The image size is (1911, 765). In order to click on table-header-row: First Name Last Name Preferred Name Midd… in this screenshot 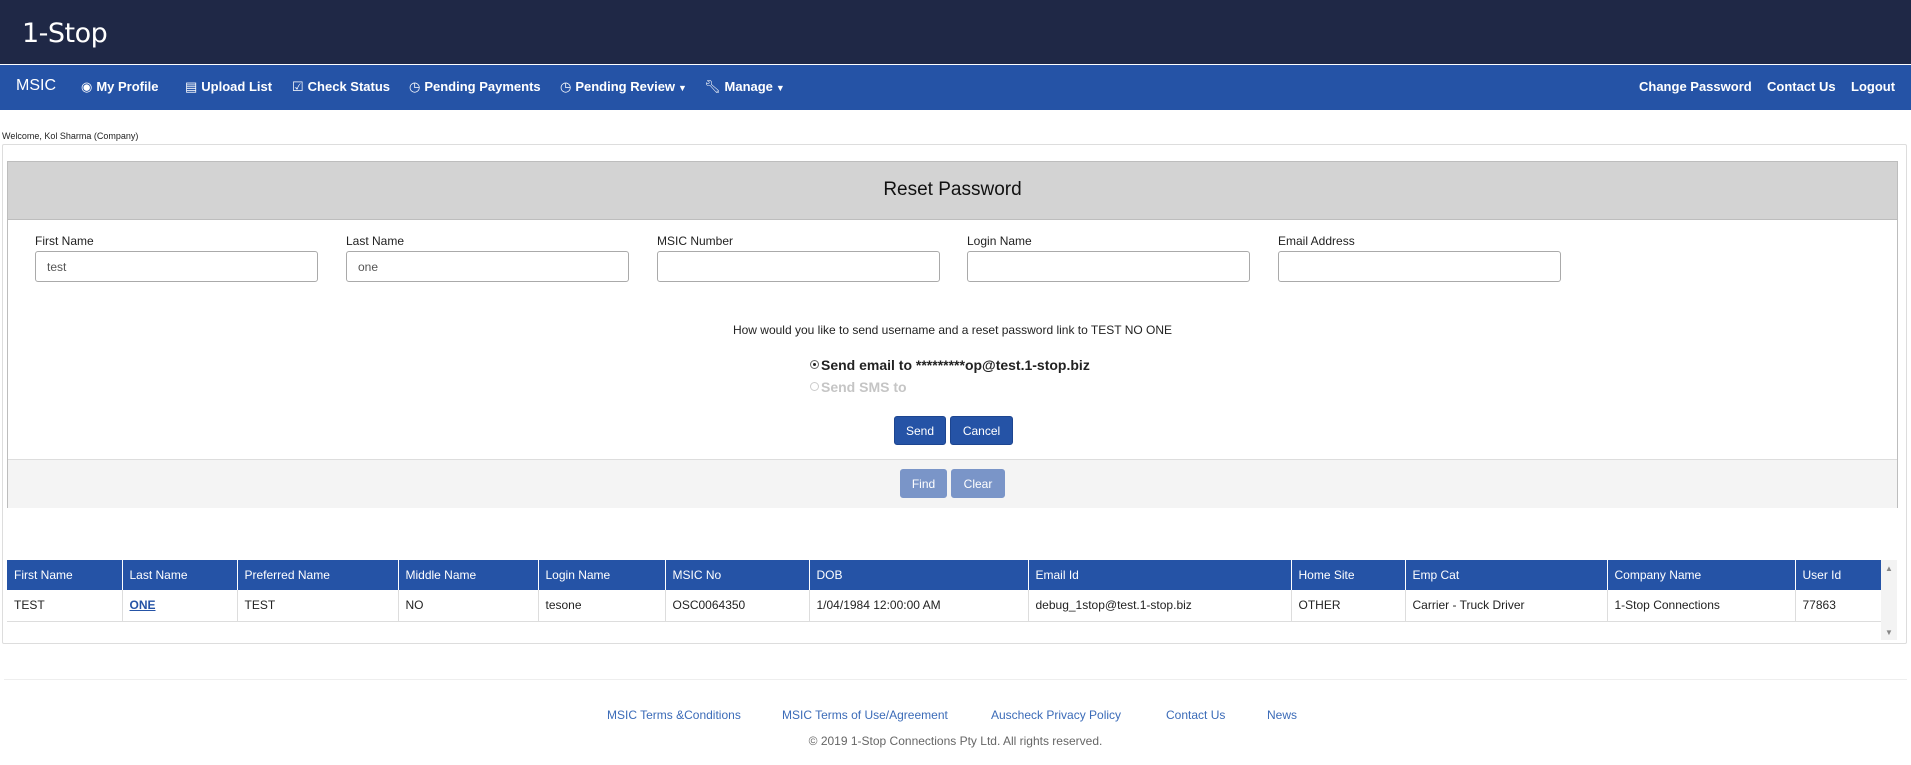, I will do `click(944, 575)`.